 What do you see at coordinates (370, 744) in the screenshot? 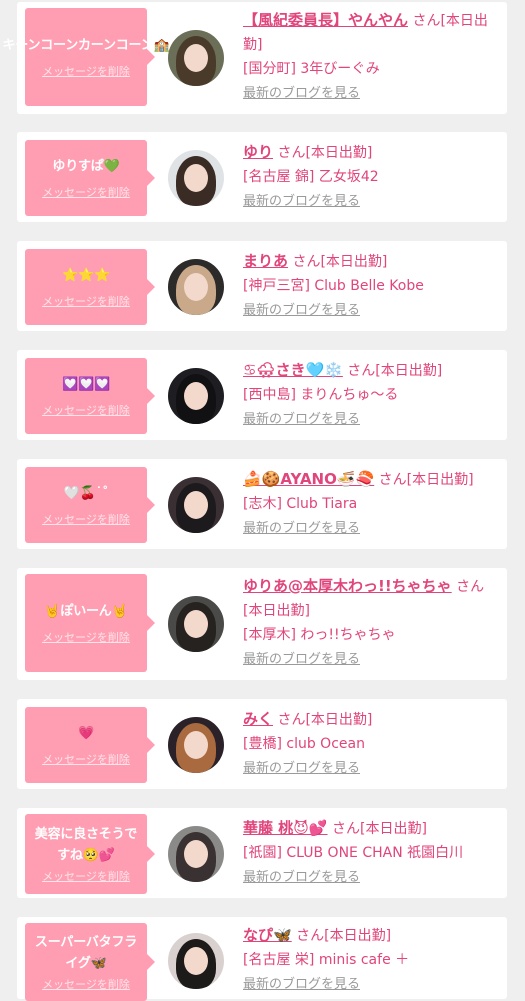
I see `profile-info: みく さん[本日出勤] [豊橋] club Ocean 最新のブログを見る` at bounding box center [370, 744].